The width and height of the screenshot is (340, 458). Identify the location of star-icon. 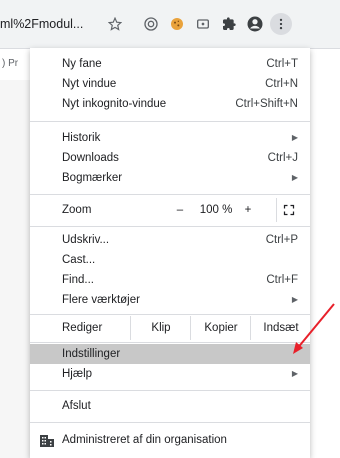
(115, 24).